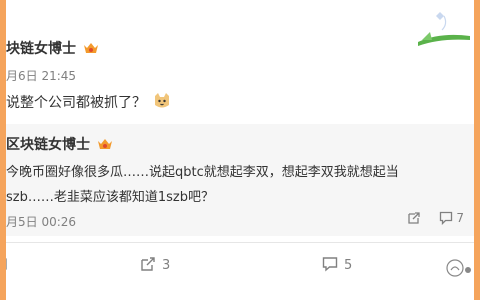 The height and width of the screenshot is (300, 480). I want to click on repost-share-button, so click(414, 218).